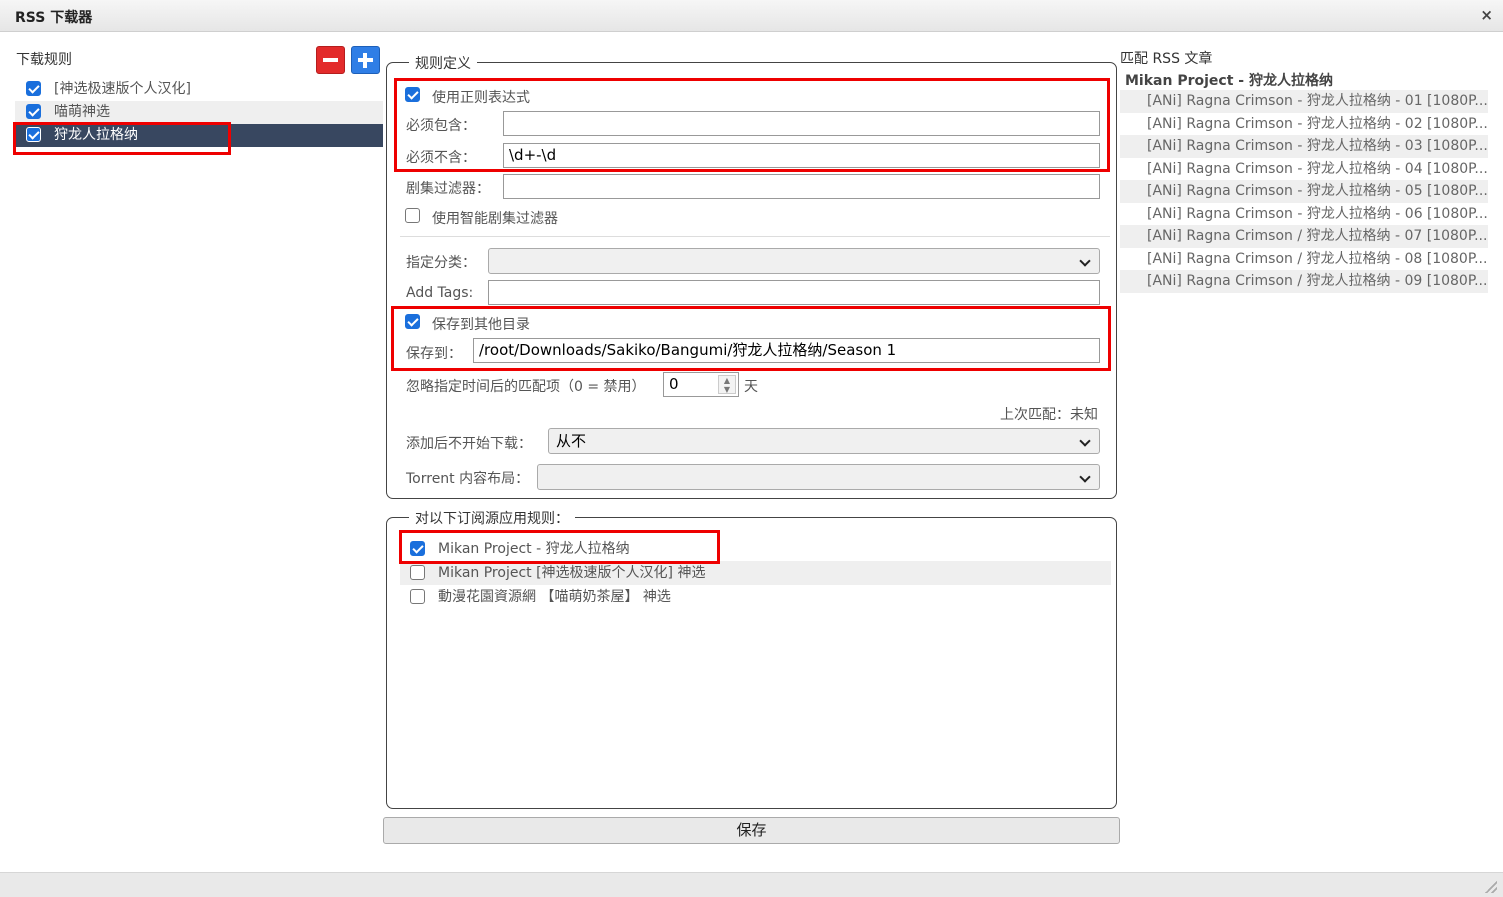 The height and width of the screenshot is (897, 1503). Describe the element at coordinates (54, 18) in the screenshot. I see `window-title: RSS 下载器` at that location.